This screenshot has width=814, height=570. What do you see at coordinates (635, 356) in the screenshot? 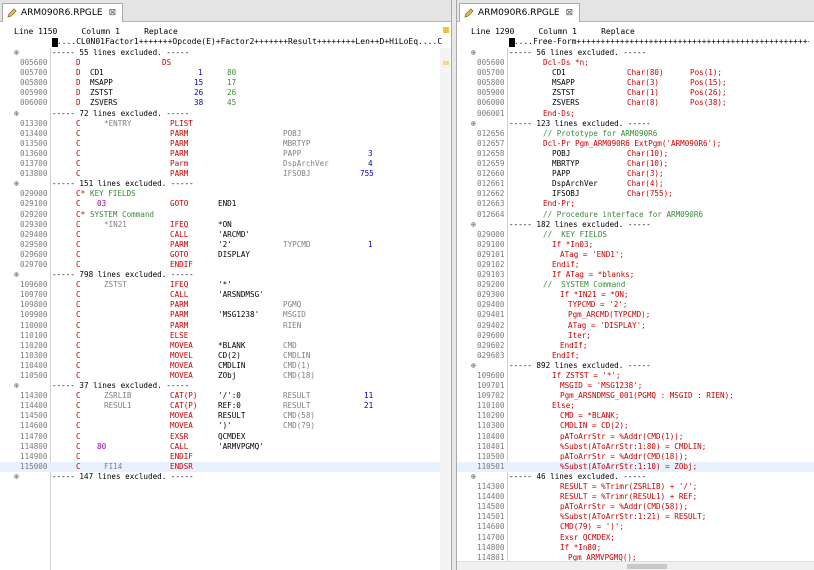
I see `code-line: 029603 EndIf;` at bounding box center [635, 356].